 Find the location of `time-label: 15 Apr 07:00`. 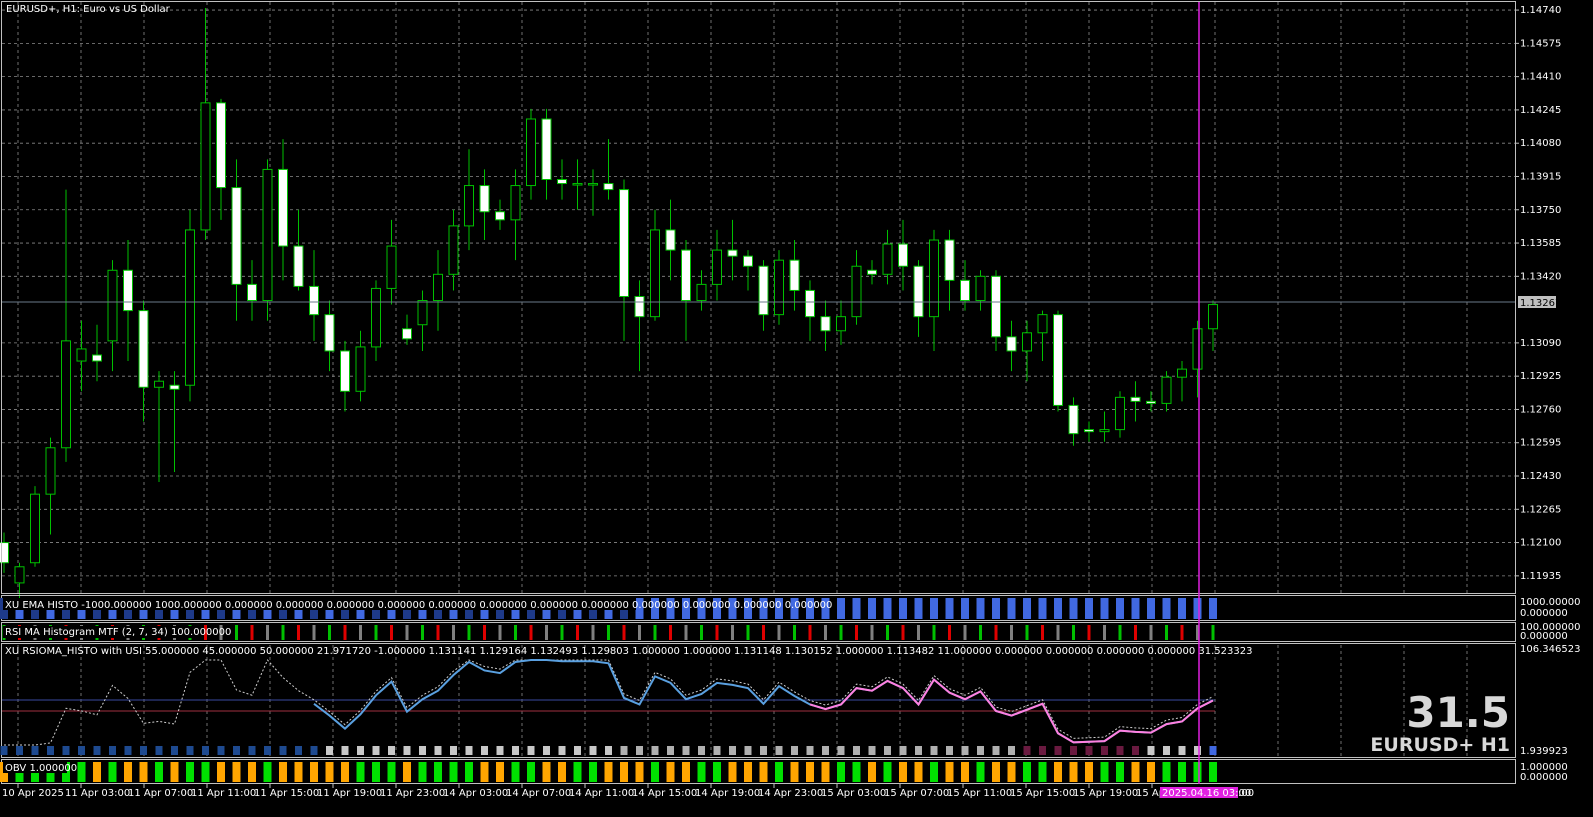

time-label: 15 Apr 07:00 is located at coordinates (916, 793).